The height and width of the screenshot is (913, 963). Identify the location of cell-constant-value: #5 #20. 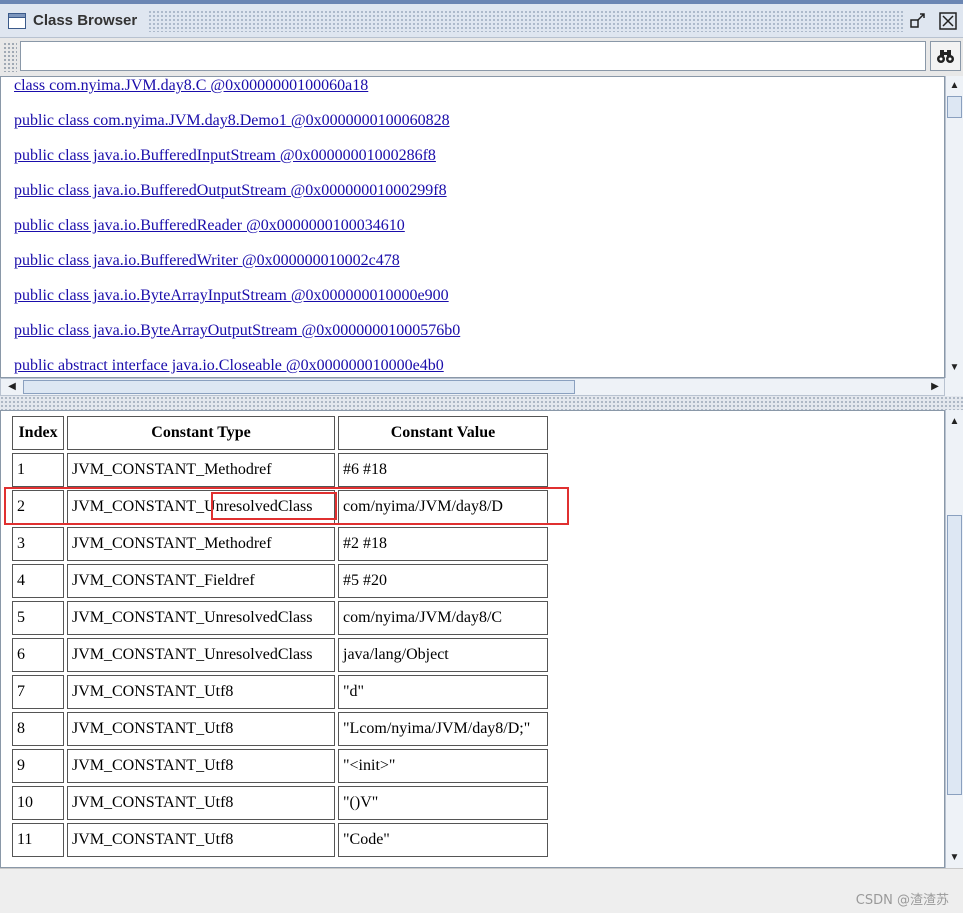
(443, 581).